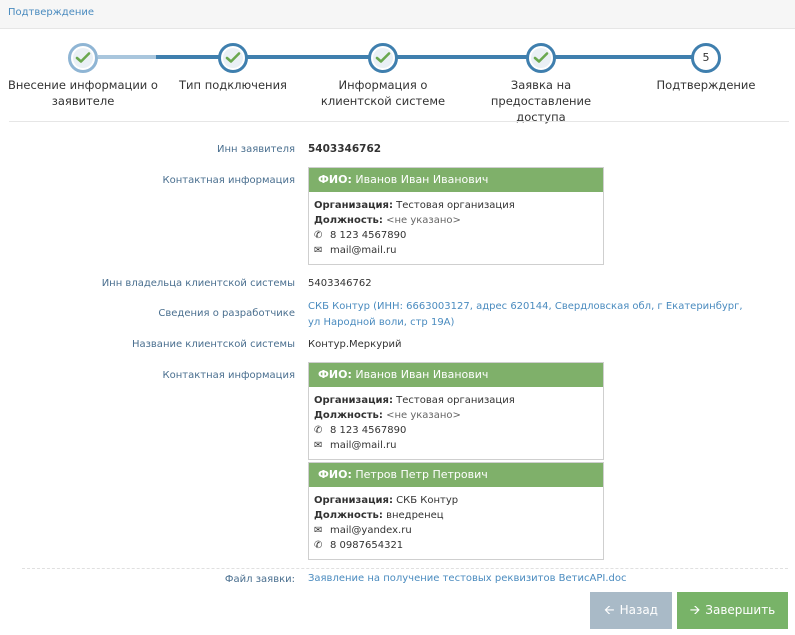 The image size is (795, 635). Describe the element at coordinates (383, 93) in the screenshot. I see `wizard-step-3-label: Информация о клиентской системе` at that location.